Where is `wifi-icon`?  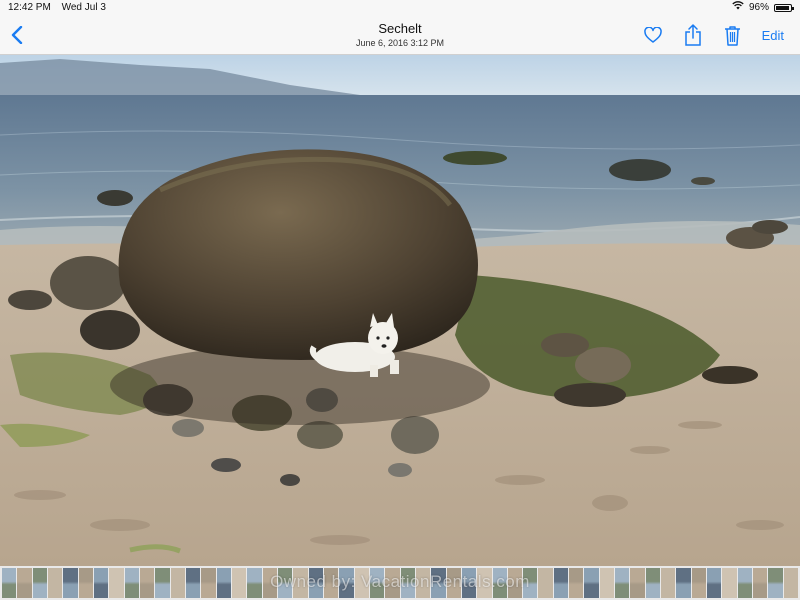 wifi-icon is located at coordinates (738, 8).